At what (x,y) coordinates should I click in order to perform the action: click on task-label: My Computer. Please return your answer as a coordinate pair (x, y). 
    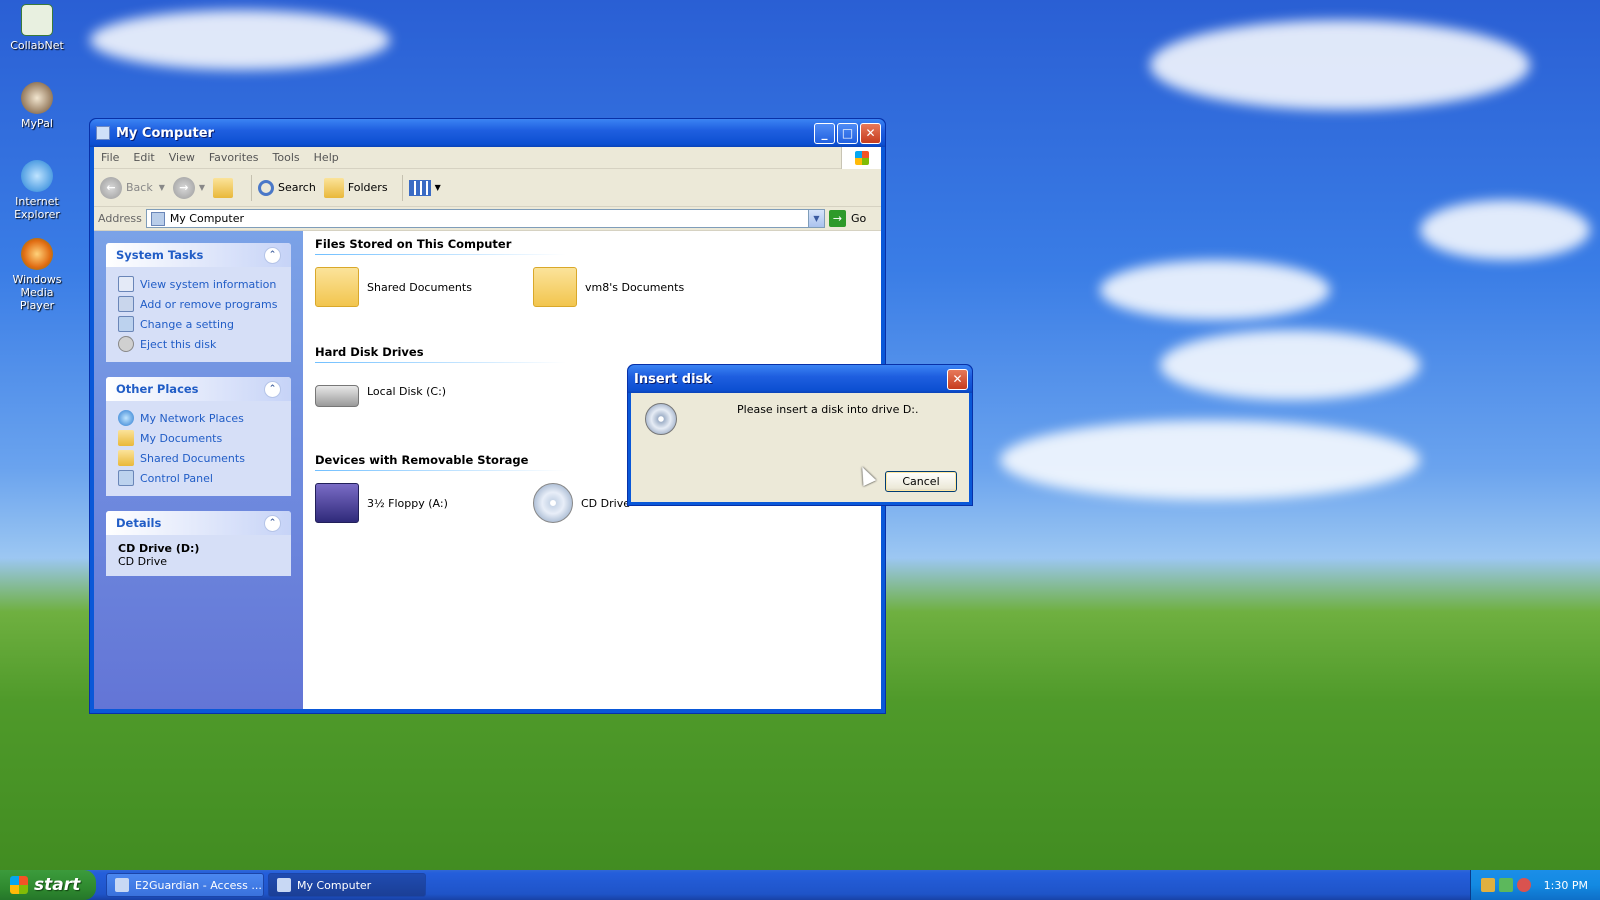
    Looking at the image, I should click on (334, 885).